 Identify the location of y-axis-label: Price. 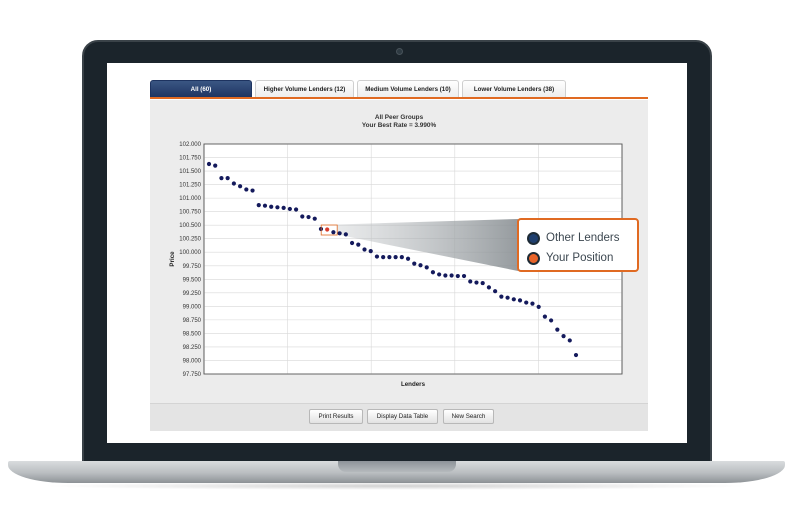
(172, 259).